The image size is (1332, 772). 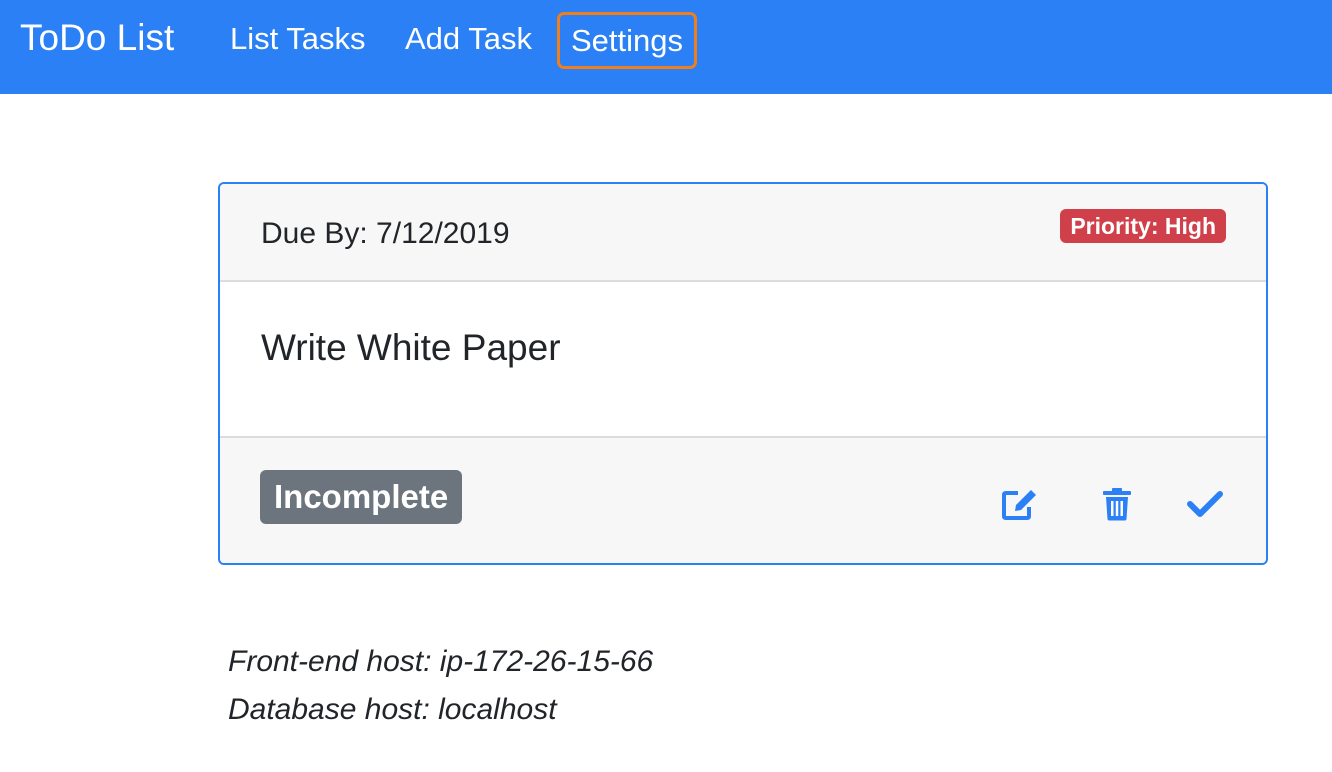 I want to click on status-badge: Incomplete, so click(x=361, y=497).